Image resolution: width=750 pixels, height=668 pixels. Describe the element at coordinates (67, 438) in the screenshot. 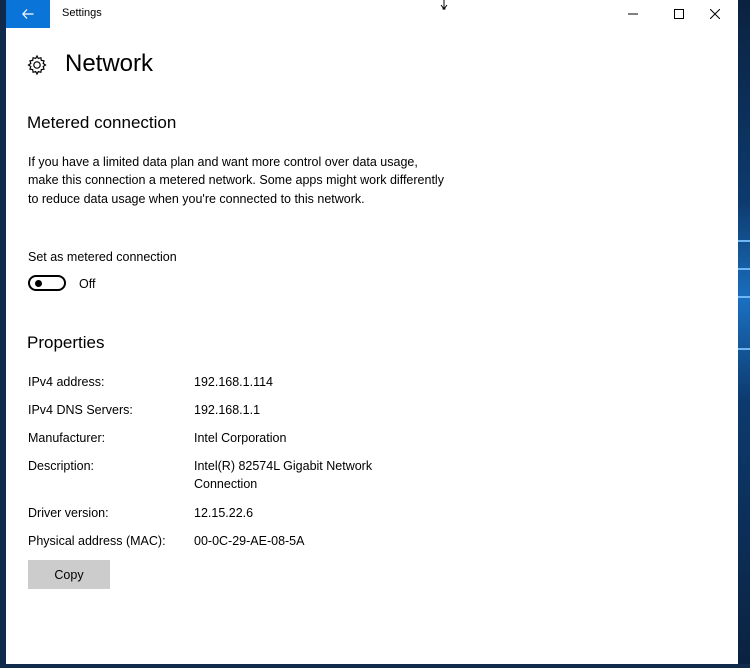

I see `property-label: Manufacturer:` at that location.